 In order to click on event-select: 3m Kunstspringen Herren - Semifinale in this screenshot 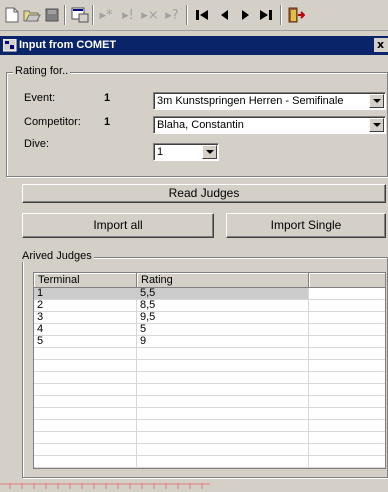, I will do `click(269, 101)`.